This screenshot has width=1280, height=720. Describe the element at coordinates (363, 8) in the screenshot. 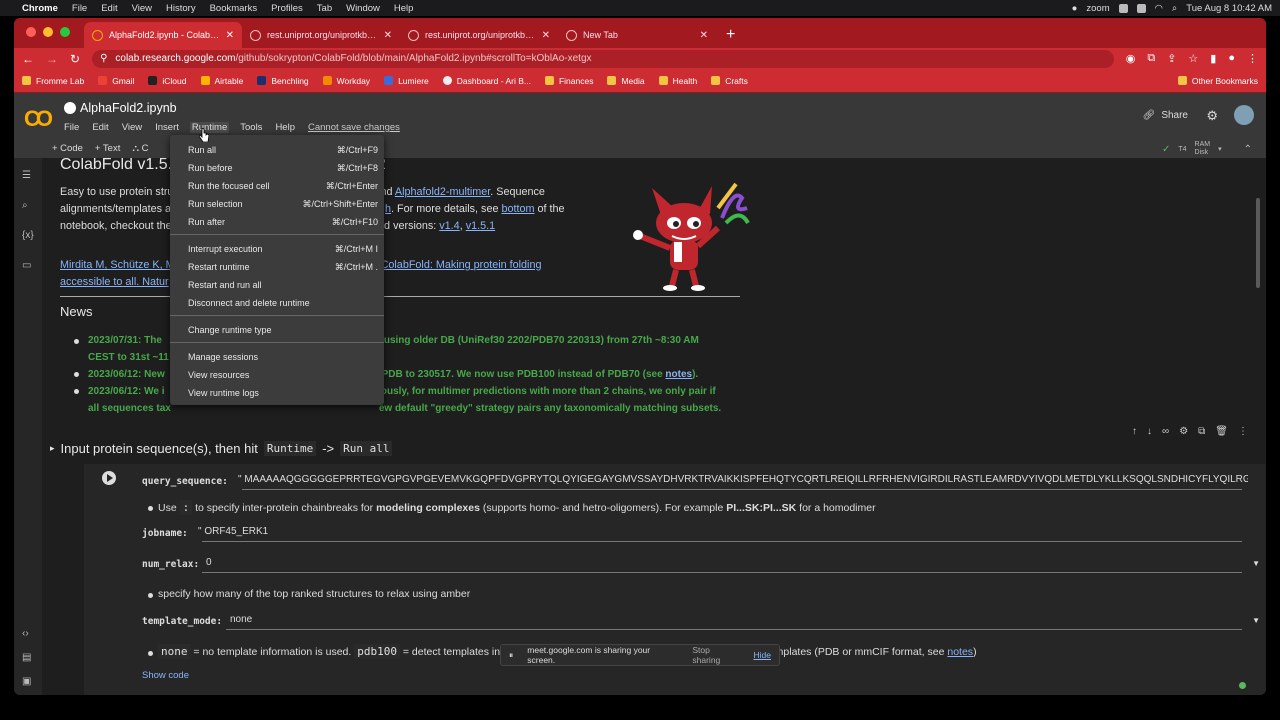

I see `mac-menu-window: Window` at that location.